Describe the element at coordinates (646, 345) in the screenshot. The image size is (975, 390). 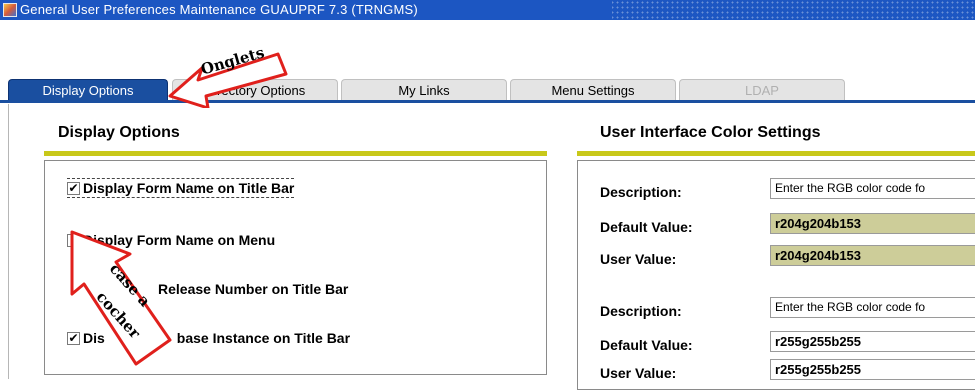
I see `default-value-label-2: Default Value:` at that location.